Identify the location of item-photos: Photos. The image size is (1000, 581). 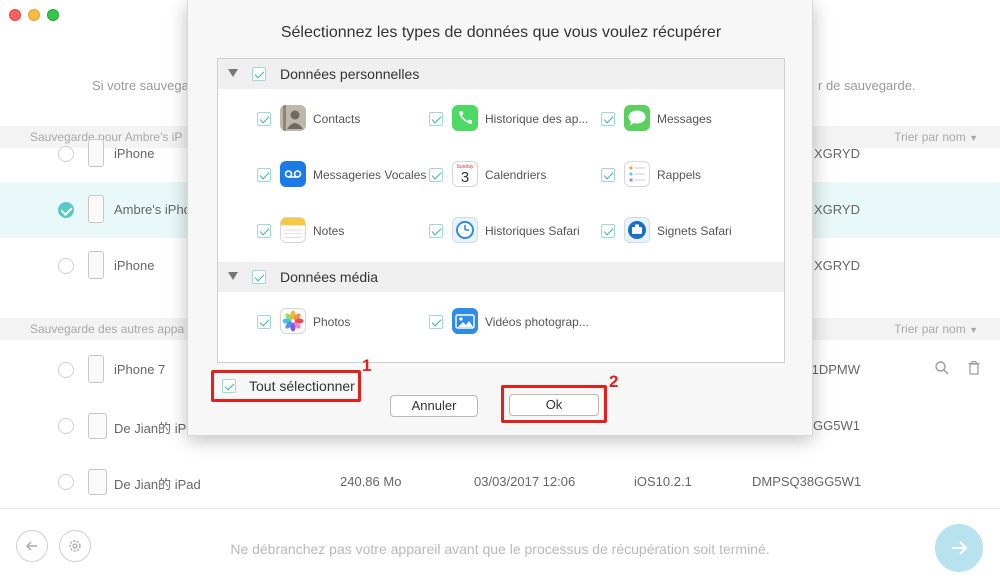
(343, 322).